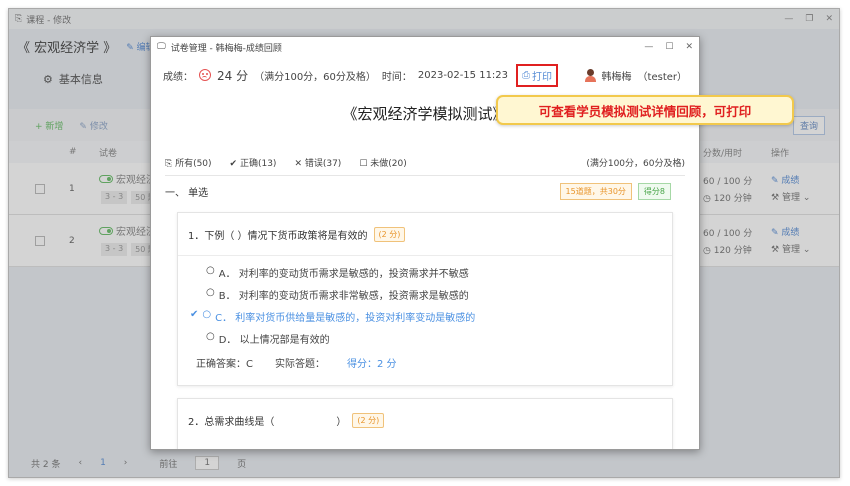 Image resolution: width=850 pixels, height=486 pixels. Describe the element at coordinates (635, 164) in the screenshot. I see `full-score-note: (满分100分，60分及格)` at that location.